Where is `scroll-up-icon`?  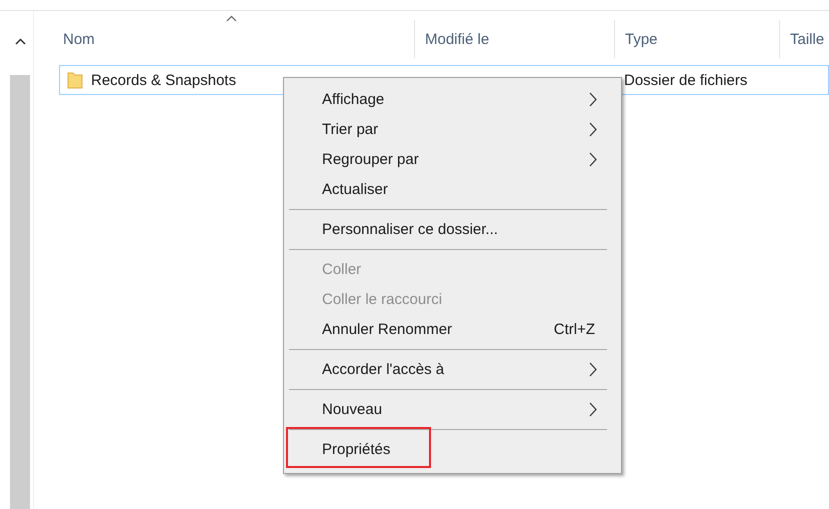 scroll-up-icon is located at coordinates (20, 41).